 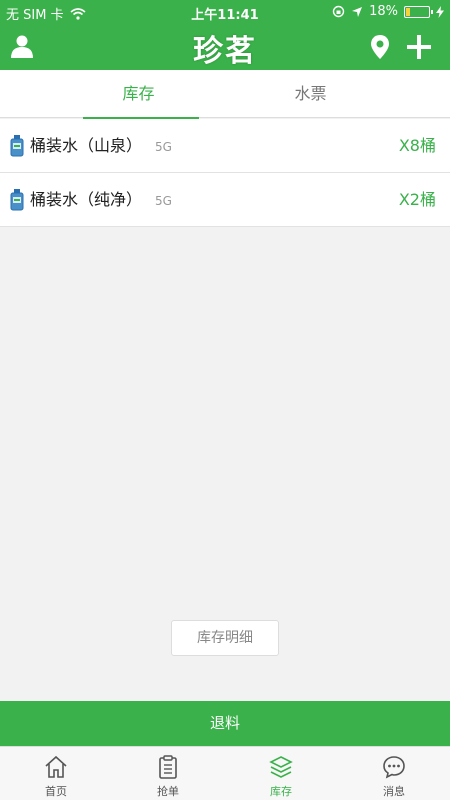 I want to click on tab-water-tickets: 水票, so click(x=310, y=94).